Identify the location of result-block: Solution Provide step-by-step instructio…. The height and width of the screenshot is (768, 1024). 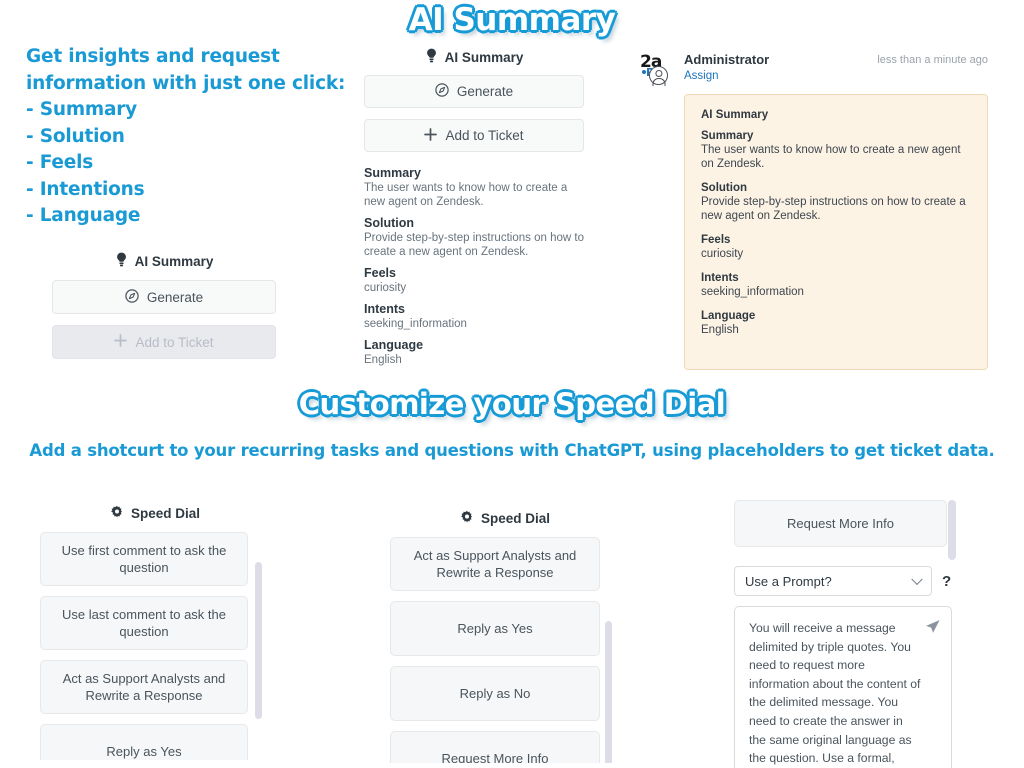
(474, 237).